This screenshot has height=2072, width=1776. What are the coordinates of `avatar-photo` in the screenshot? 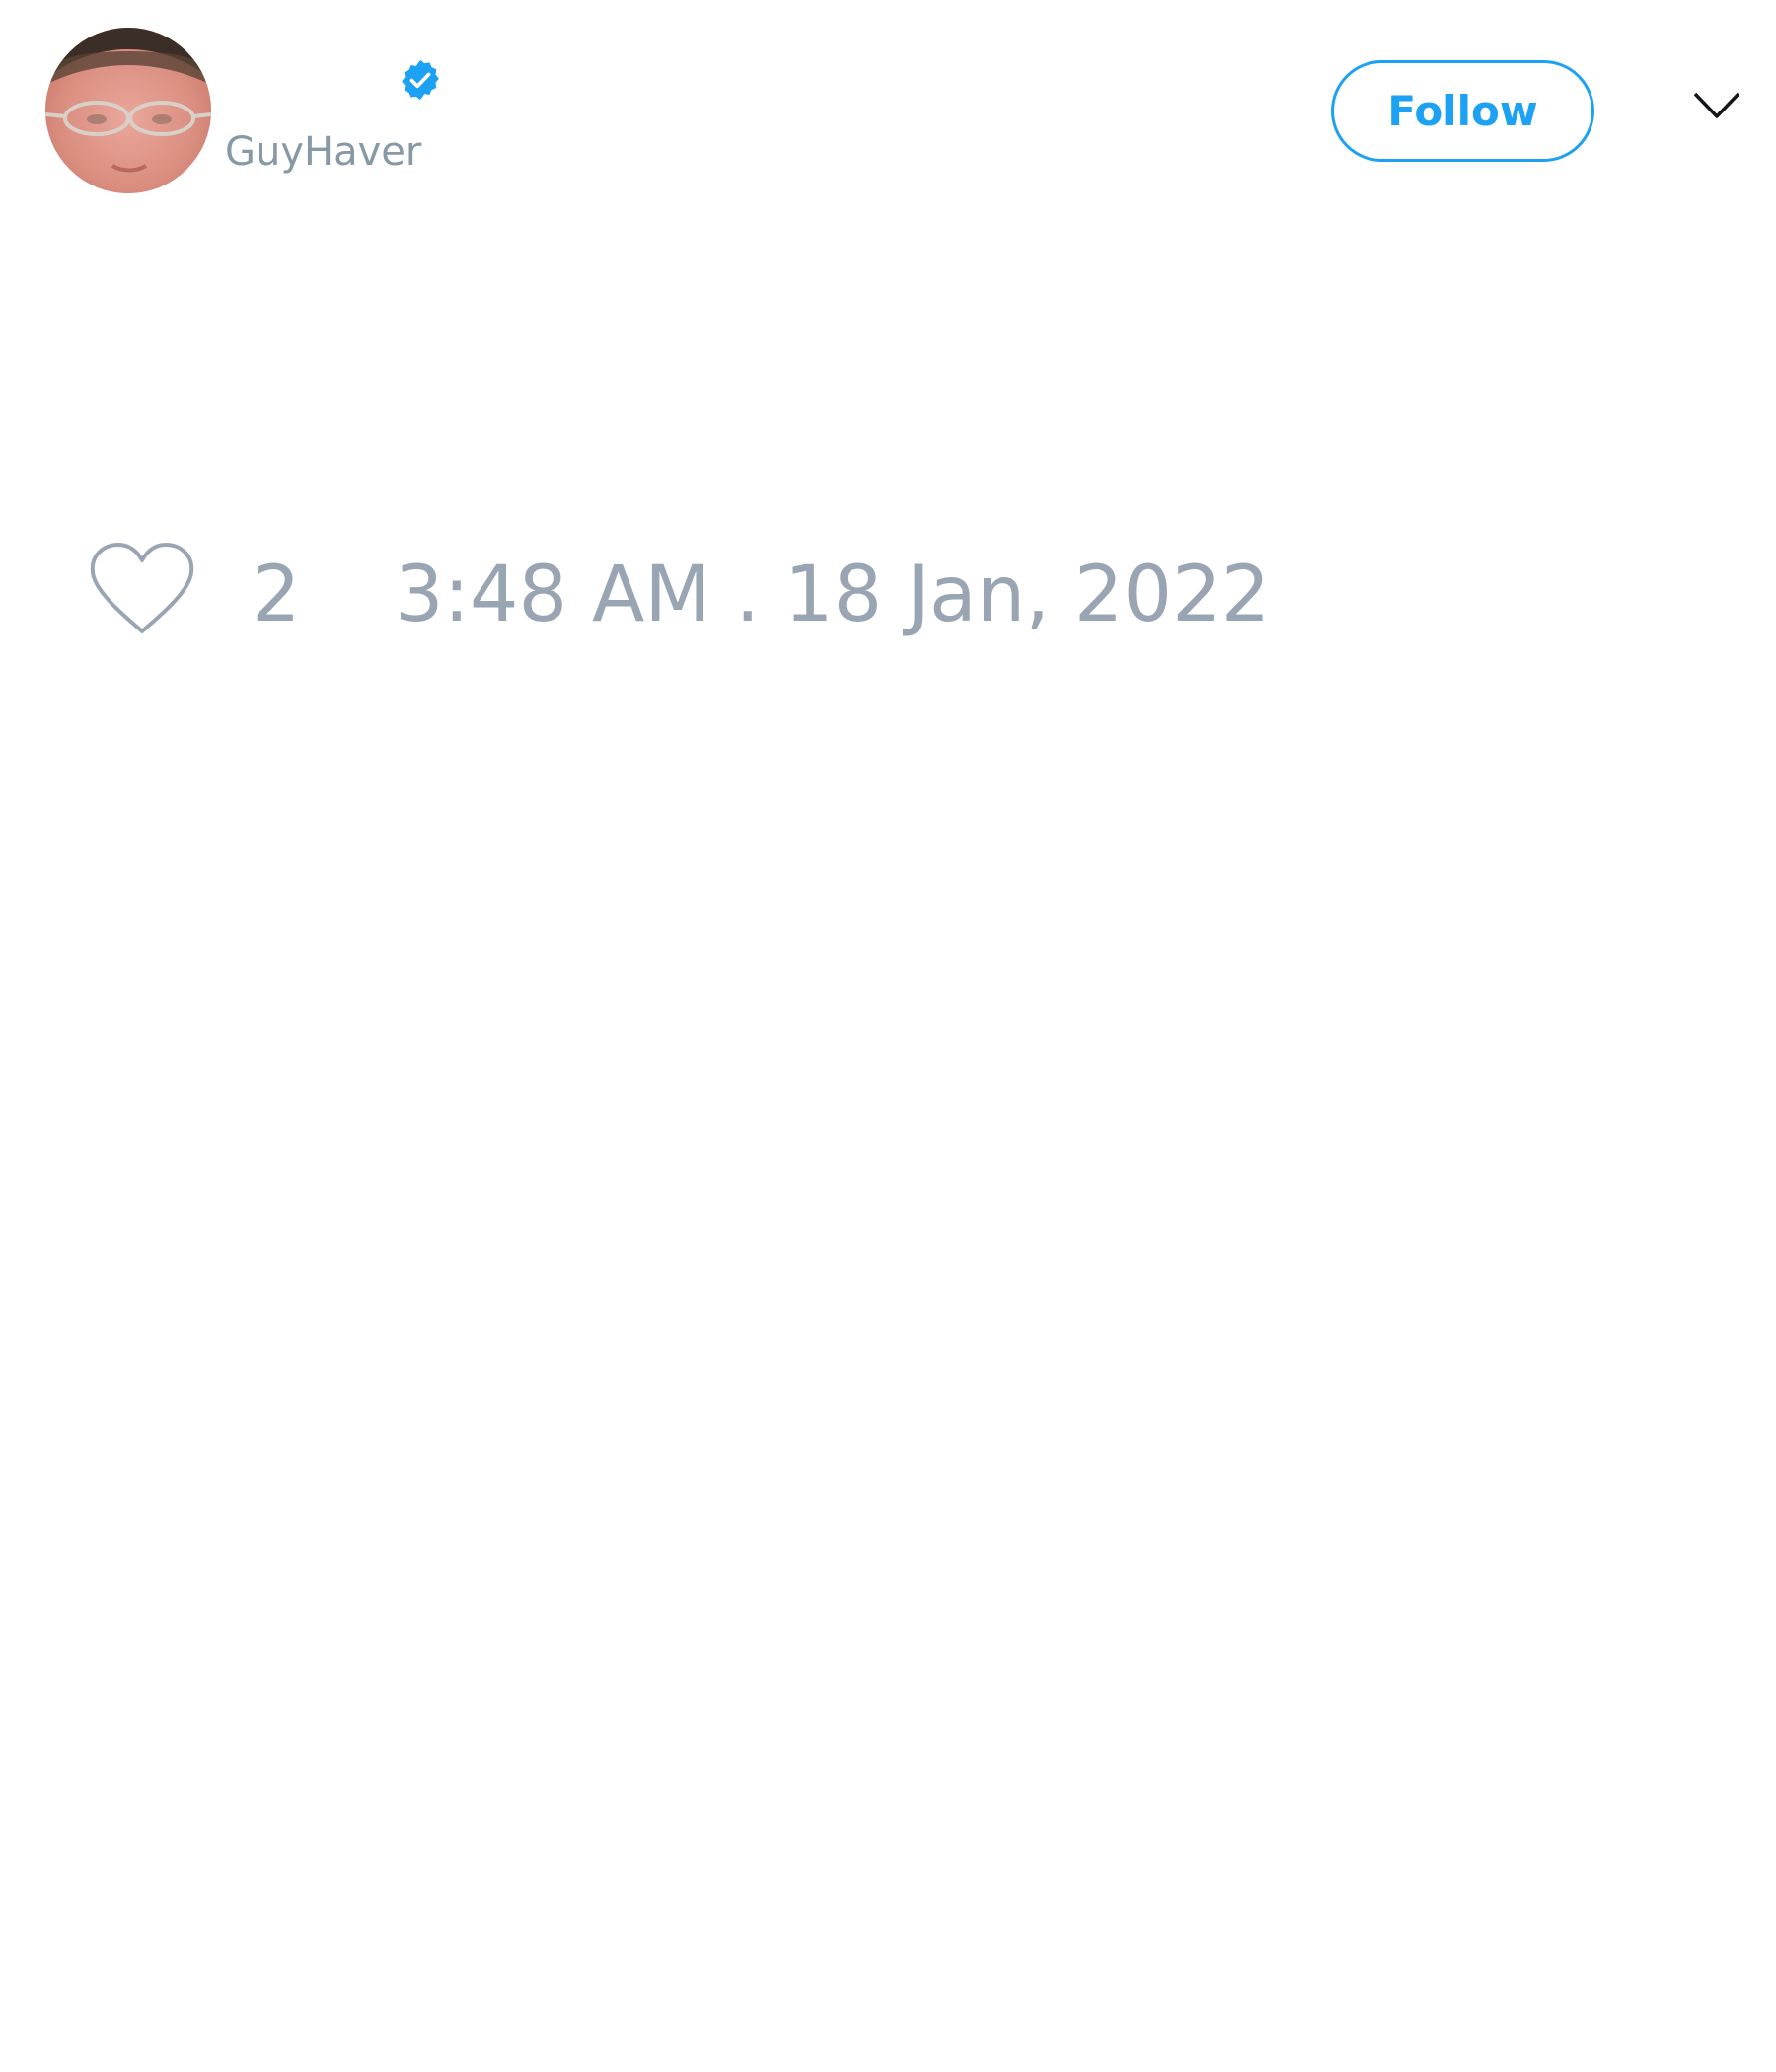 It's located at (128, 111).